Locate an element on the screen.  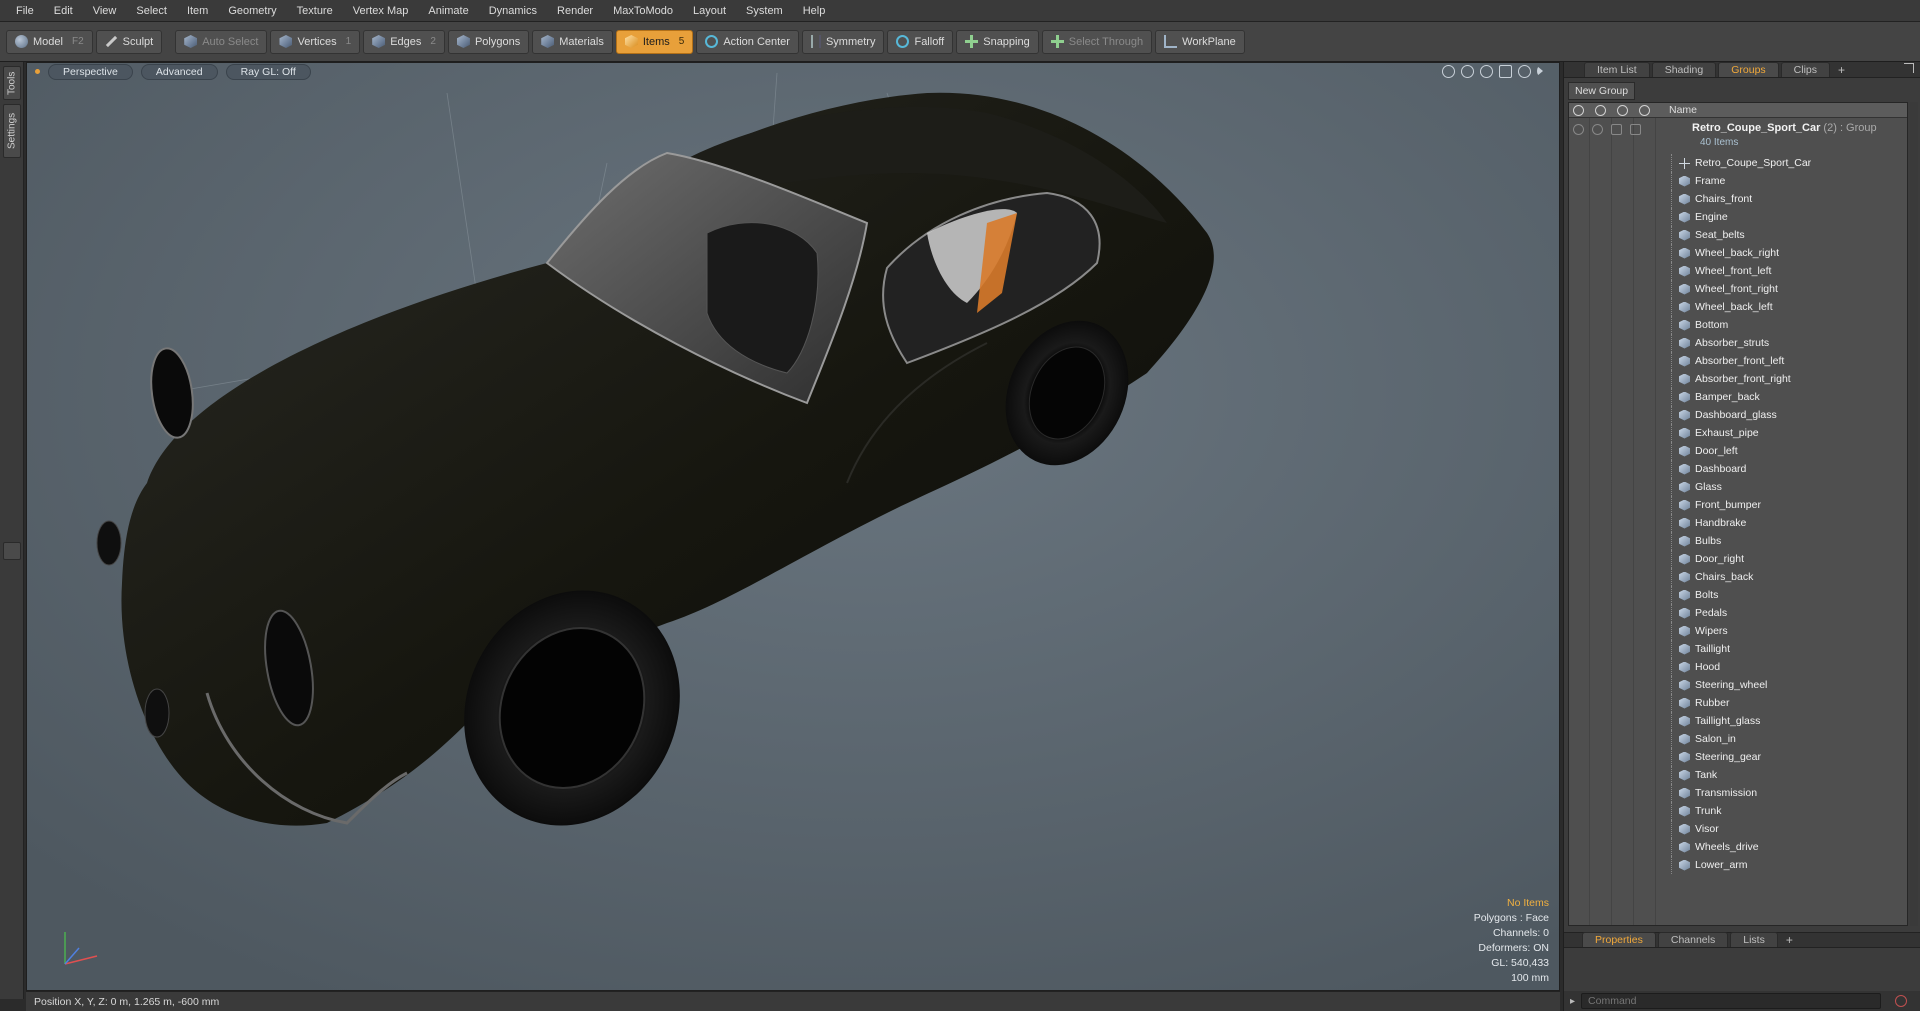
menu-select: Select is located at coordinates (151, 11).